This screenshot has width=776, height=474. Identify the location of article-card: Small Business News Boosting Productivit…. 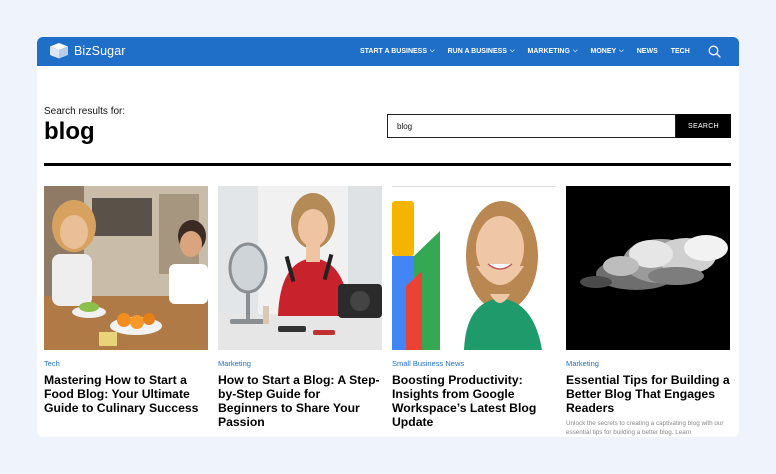
(474, 309).